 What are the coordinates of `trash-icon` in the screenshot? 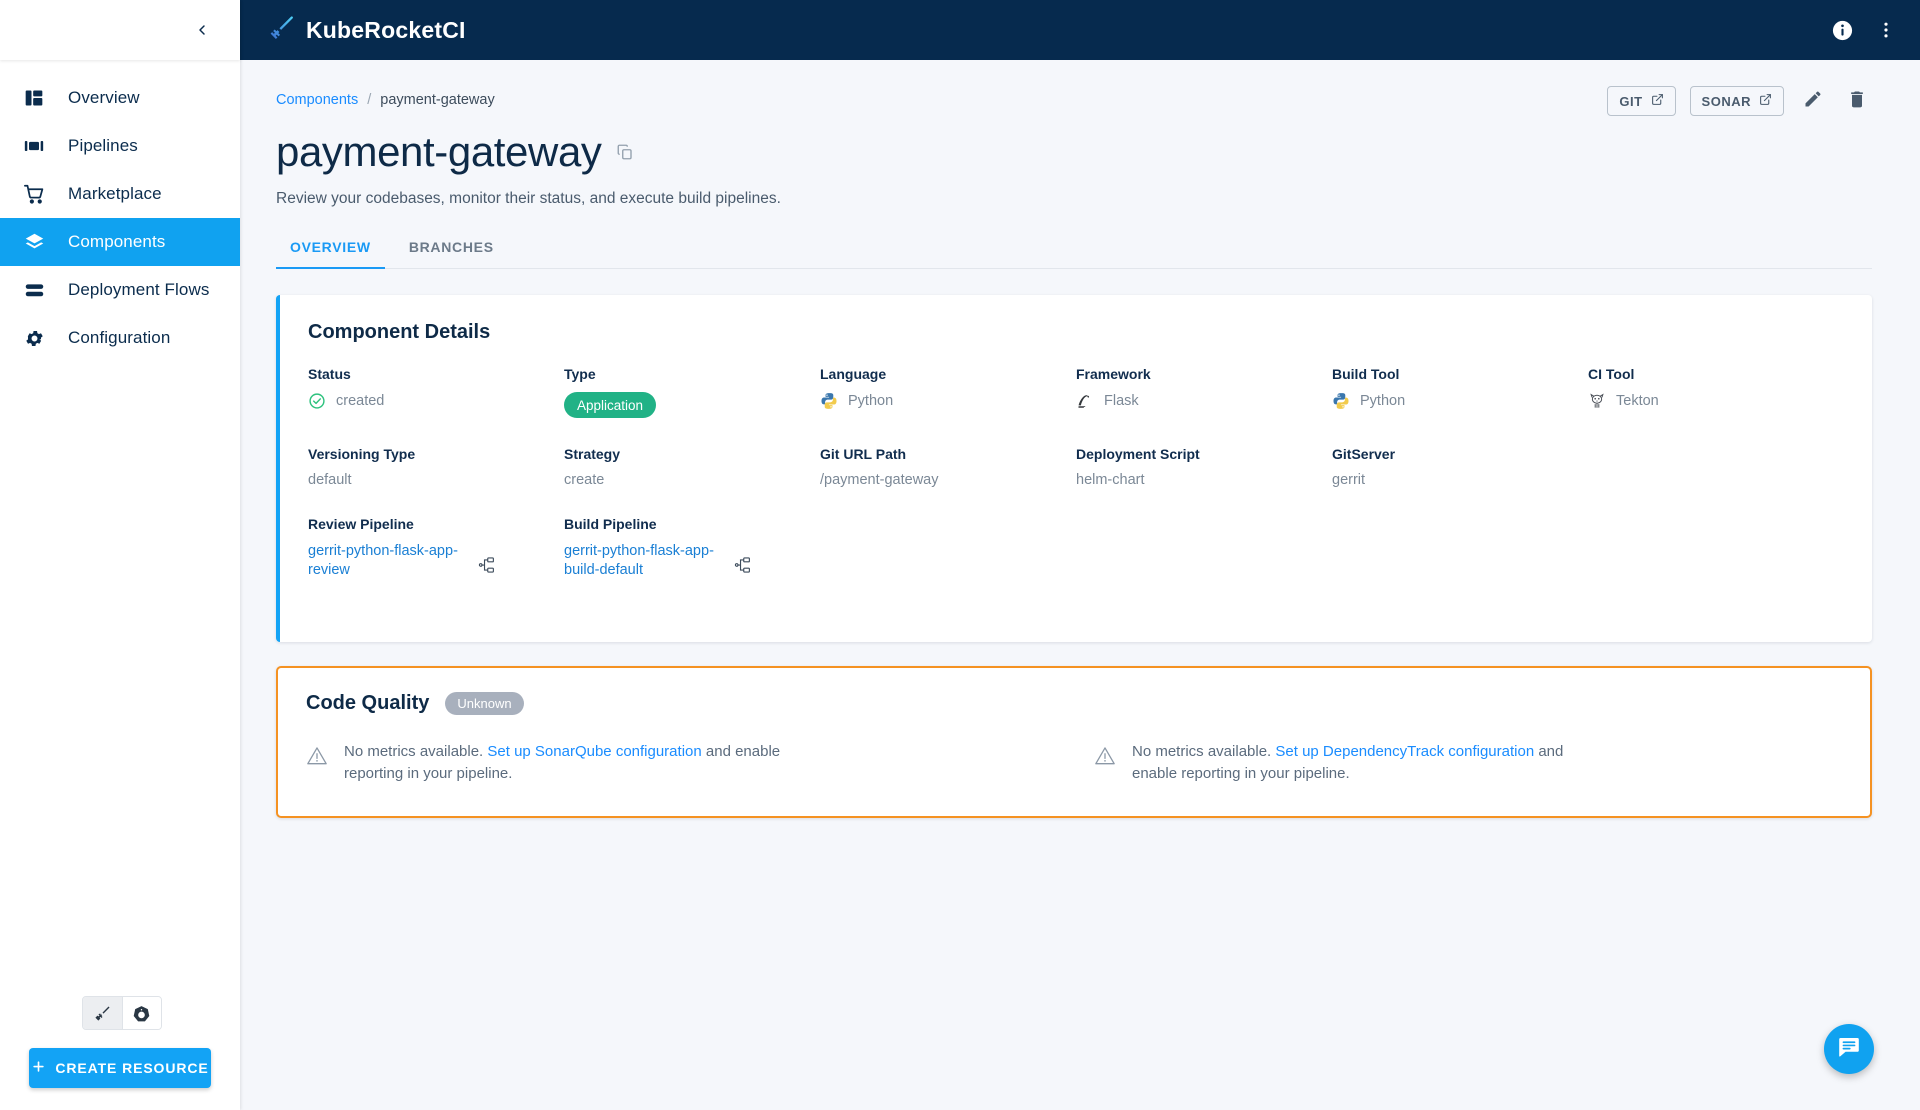 It's located at (1857, 101).